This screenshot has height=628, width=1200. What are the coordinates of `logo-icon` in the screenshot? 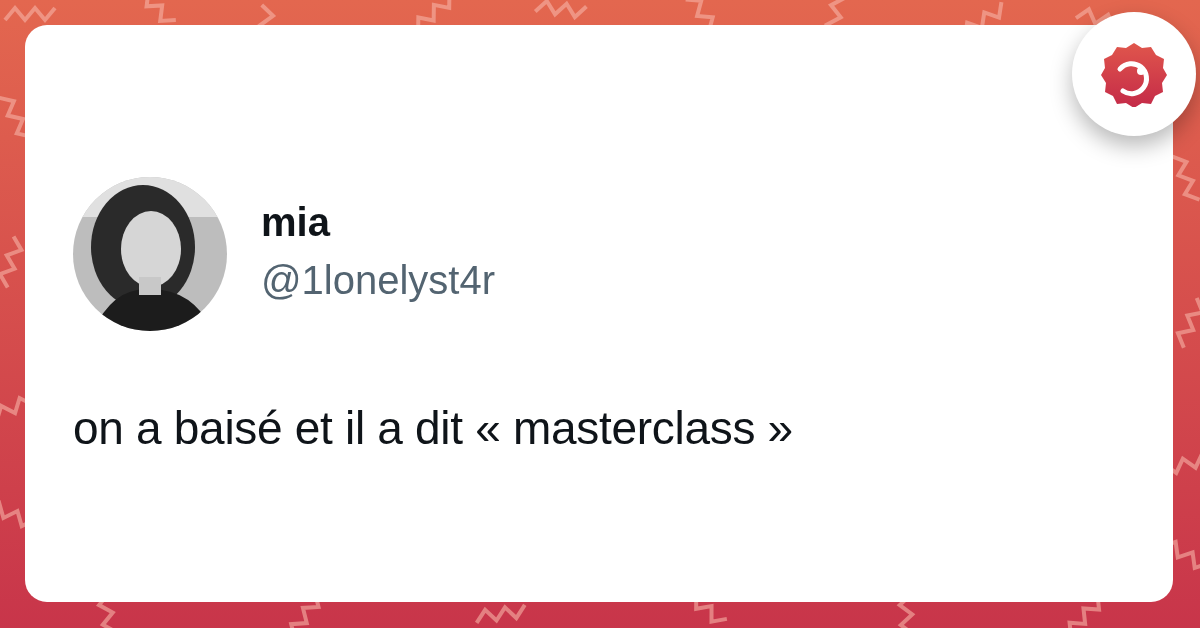 It's located at (1134, 74).